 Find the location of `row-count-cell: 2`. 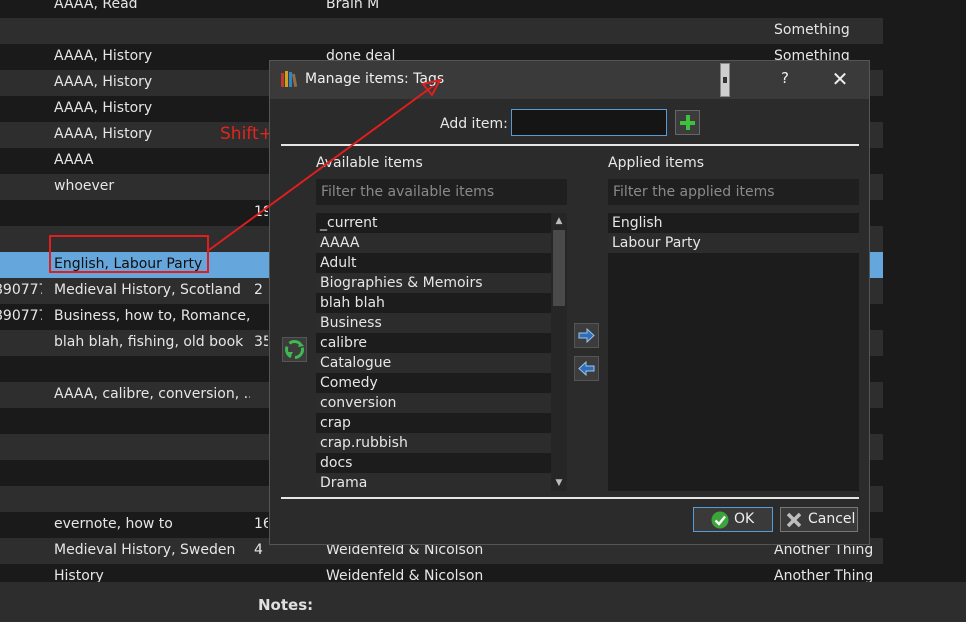

row-count-cell: 2 is located at coordinates (258, 290).